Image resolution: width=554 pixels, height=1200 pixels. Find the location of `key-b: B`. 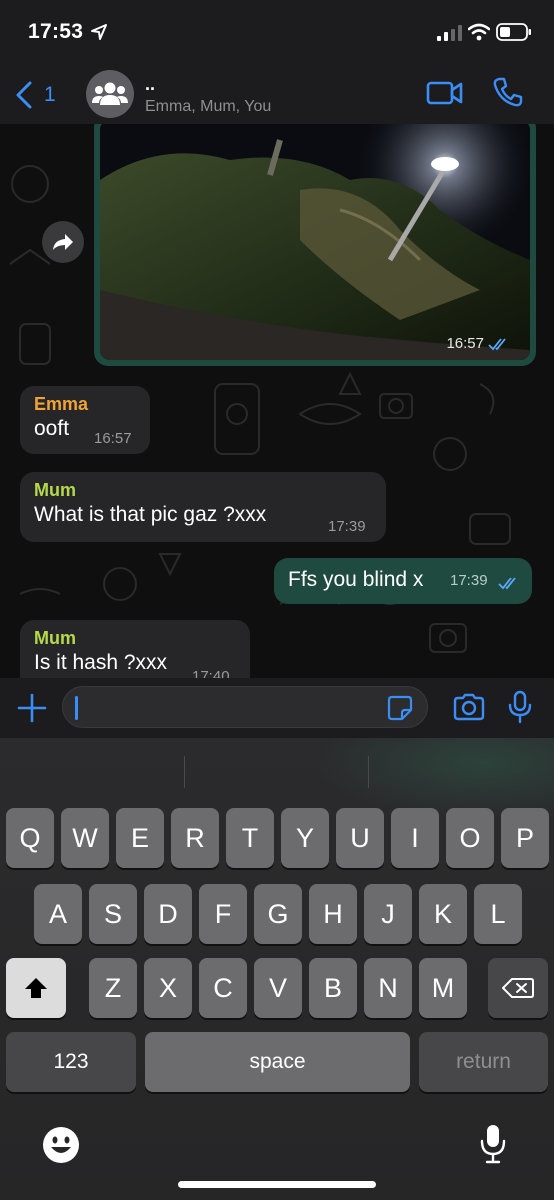

key-b: B is located at coordinates (333, 988).